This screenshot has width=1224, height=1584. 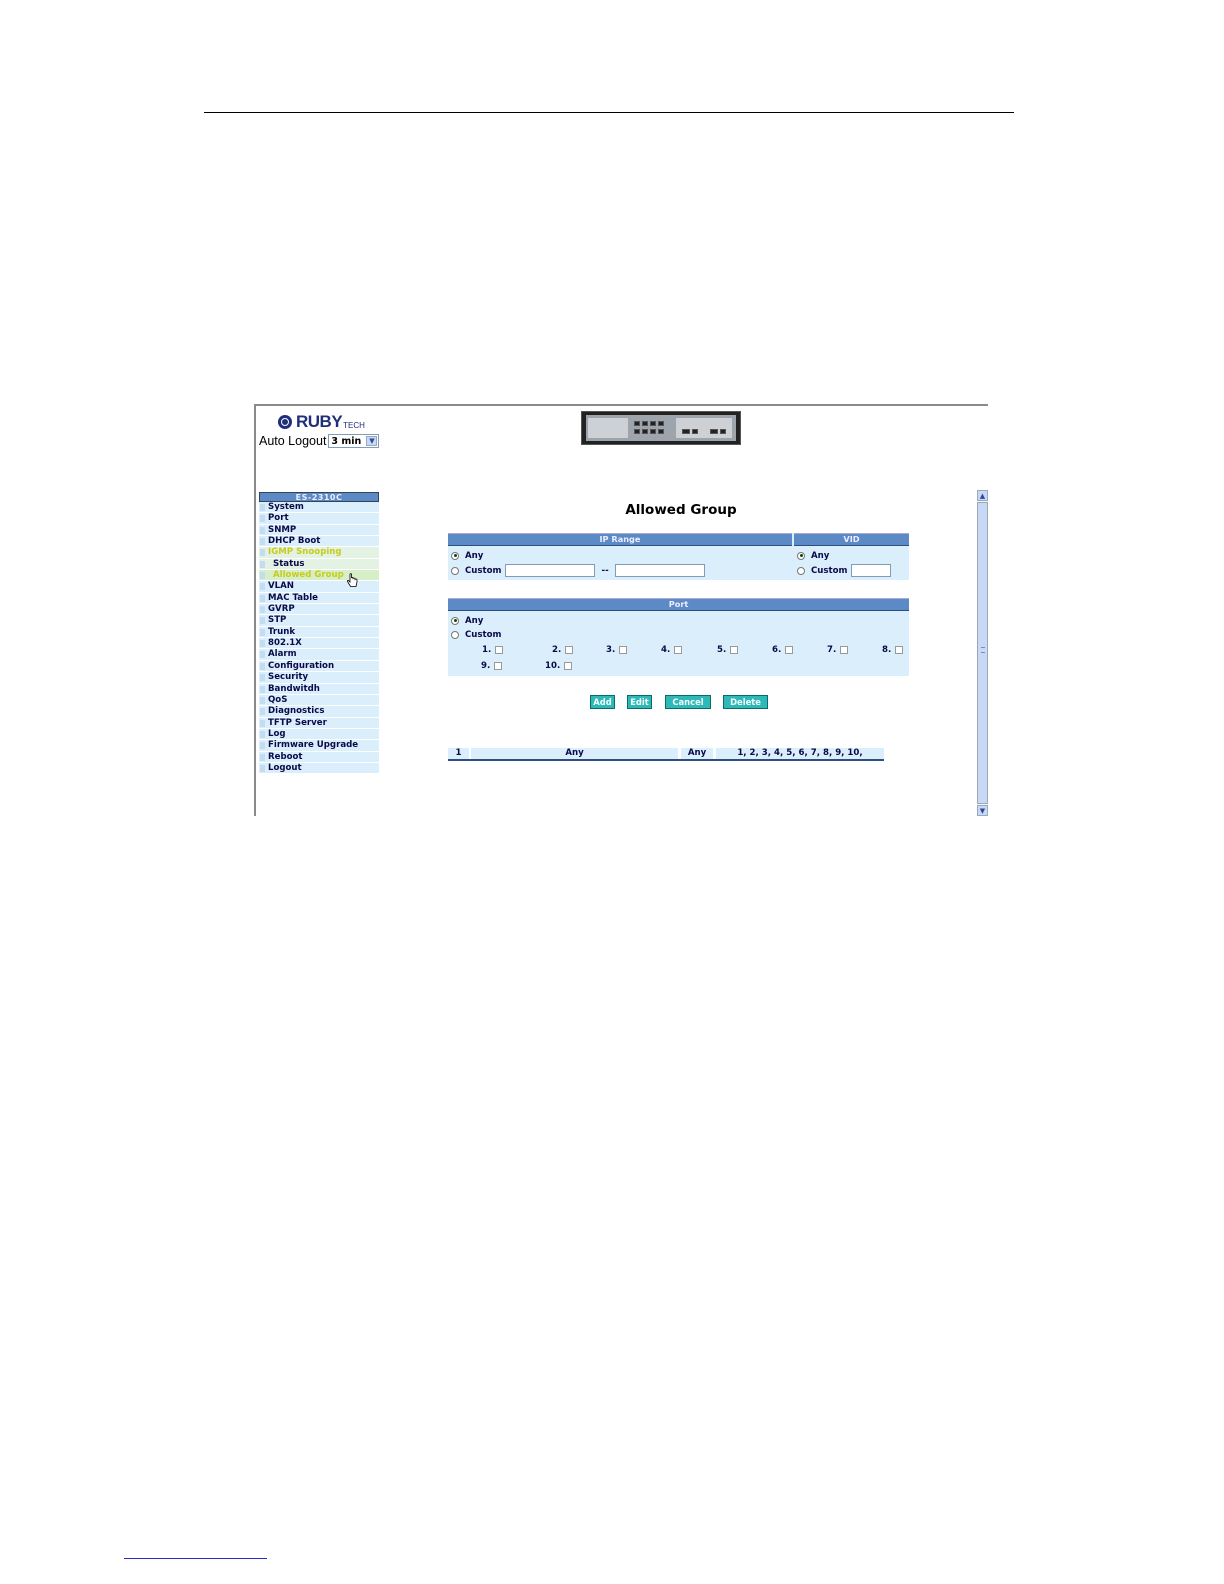 I want to click on edit-button: Edit, so click(x=639, y=702).